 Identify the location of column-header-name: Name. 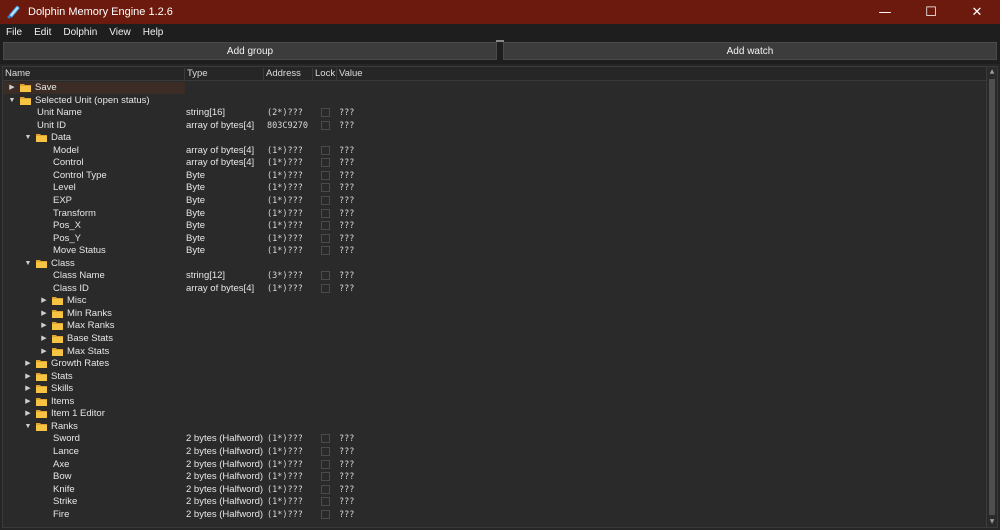
(94, 74).